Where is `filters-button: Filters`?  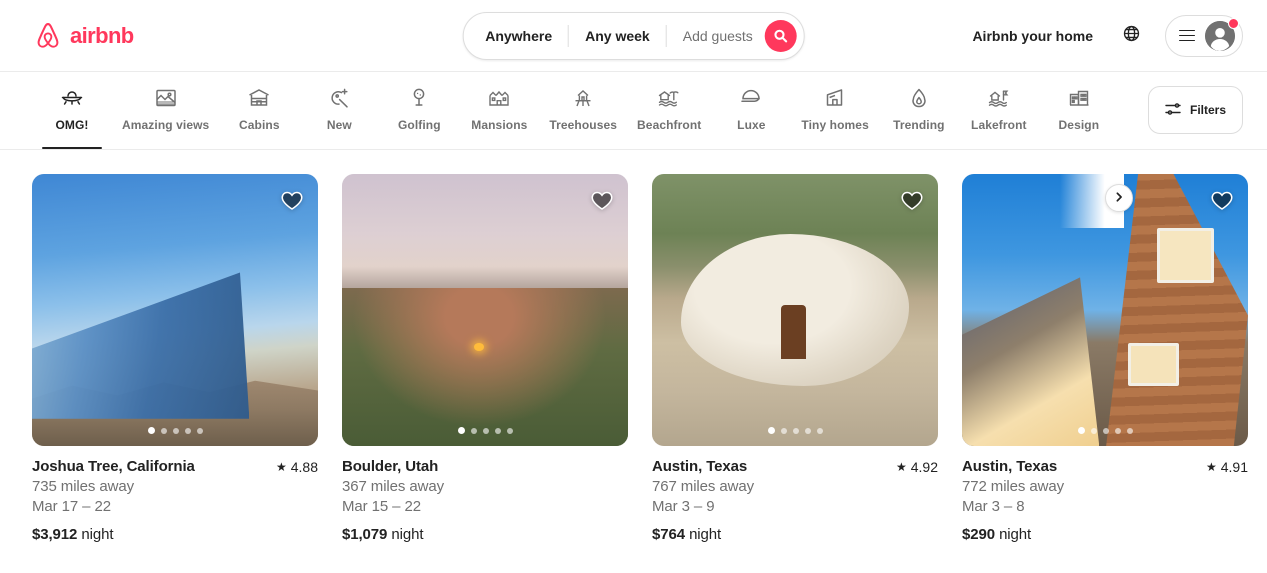
filters-button: Filters is located at coordinates (1195, 110).